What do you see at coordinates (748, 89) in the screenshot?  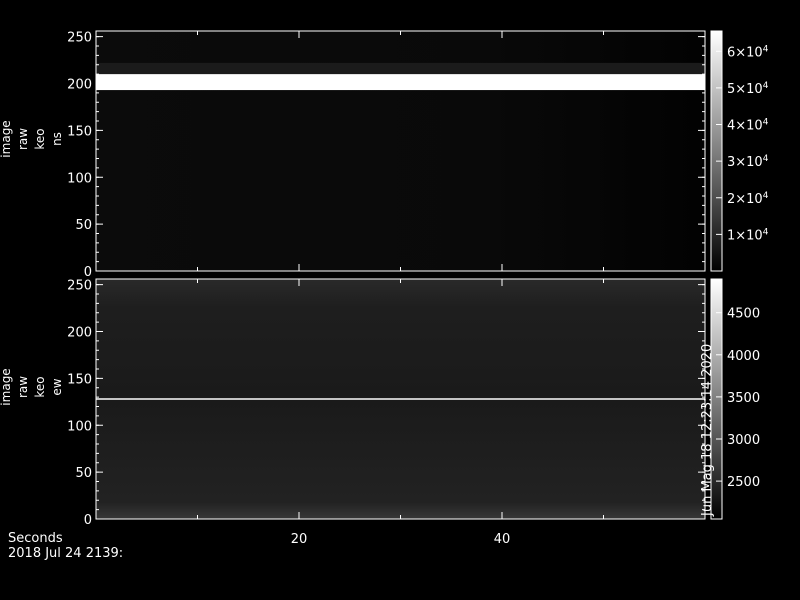 I see `colorbar-tick-label: 5×104` at bounding box center [748, 89].